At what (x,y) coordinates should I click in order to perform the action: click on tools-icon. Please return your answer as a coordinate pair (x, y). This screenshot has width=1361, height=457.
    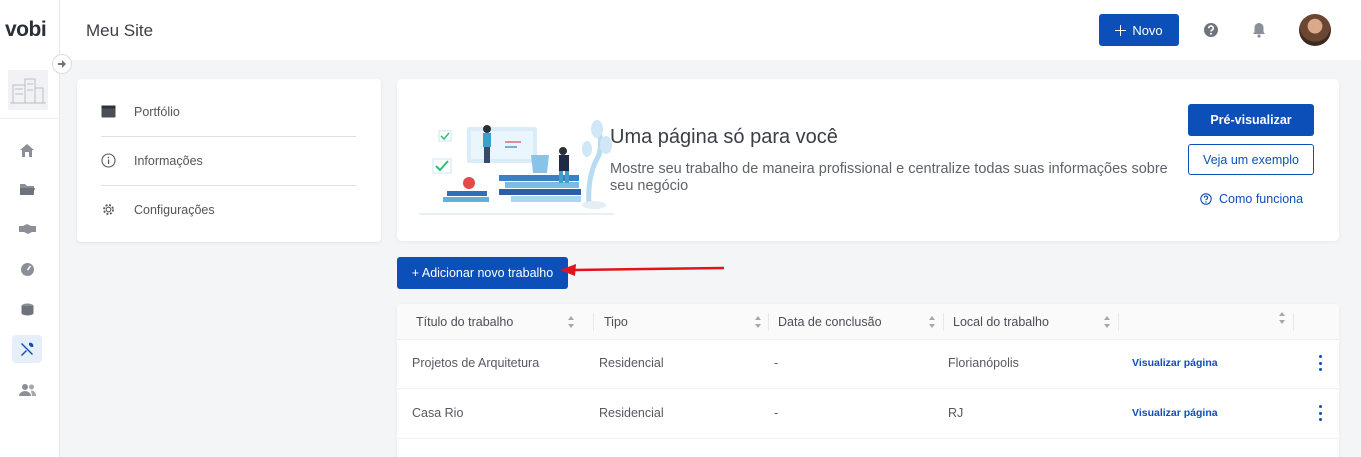
    Looking at the image, I should click on (27, 349).